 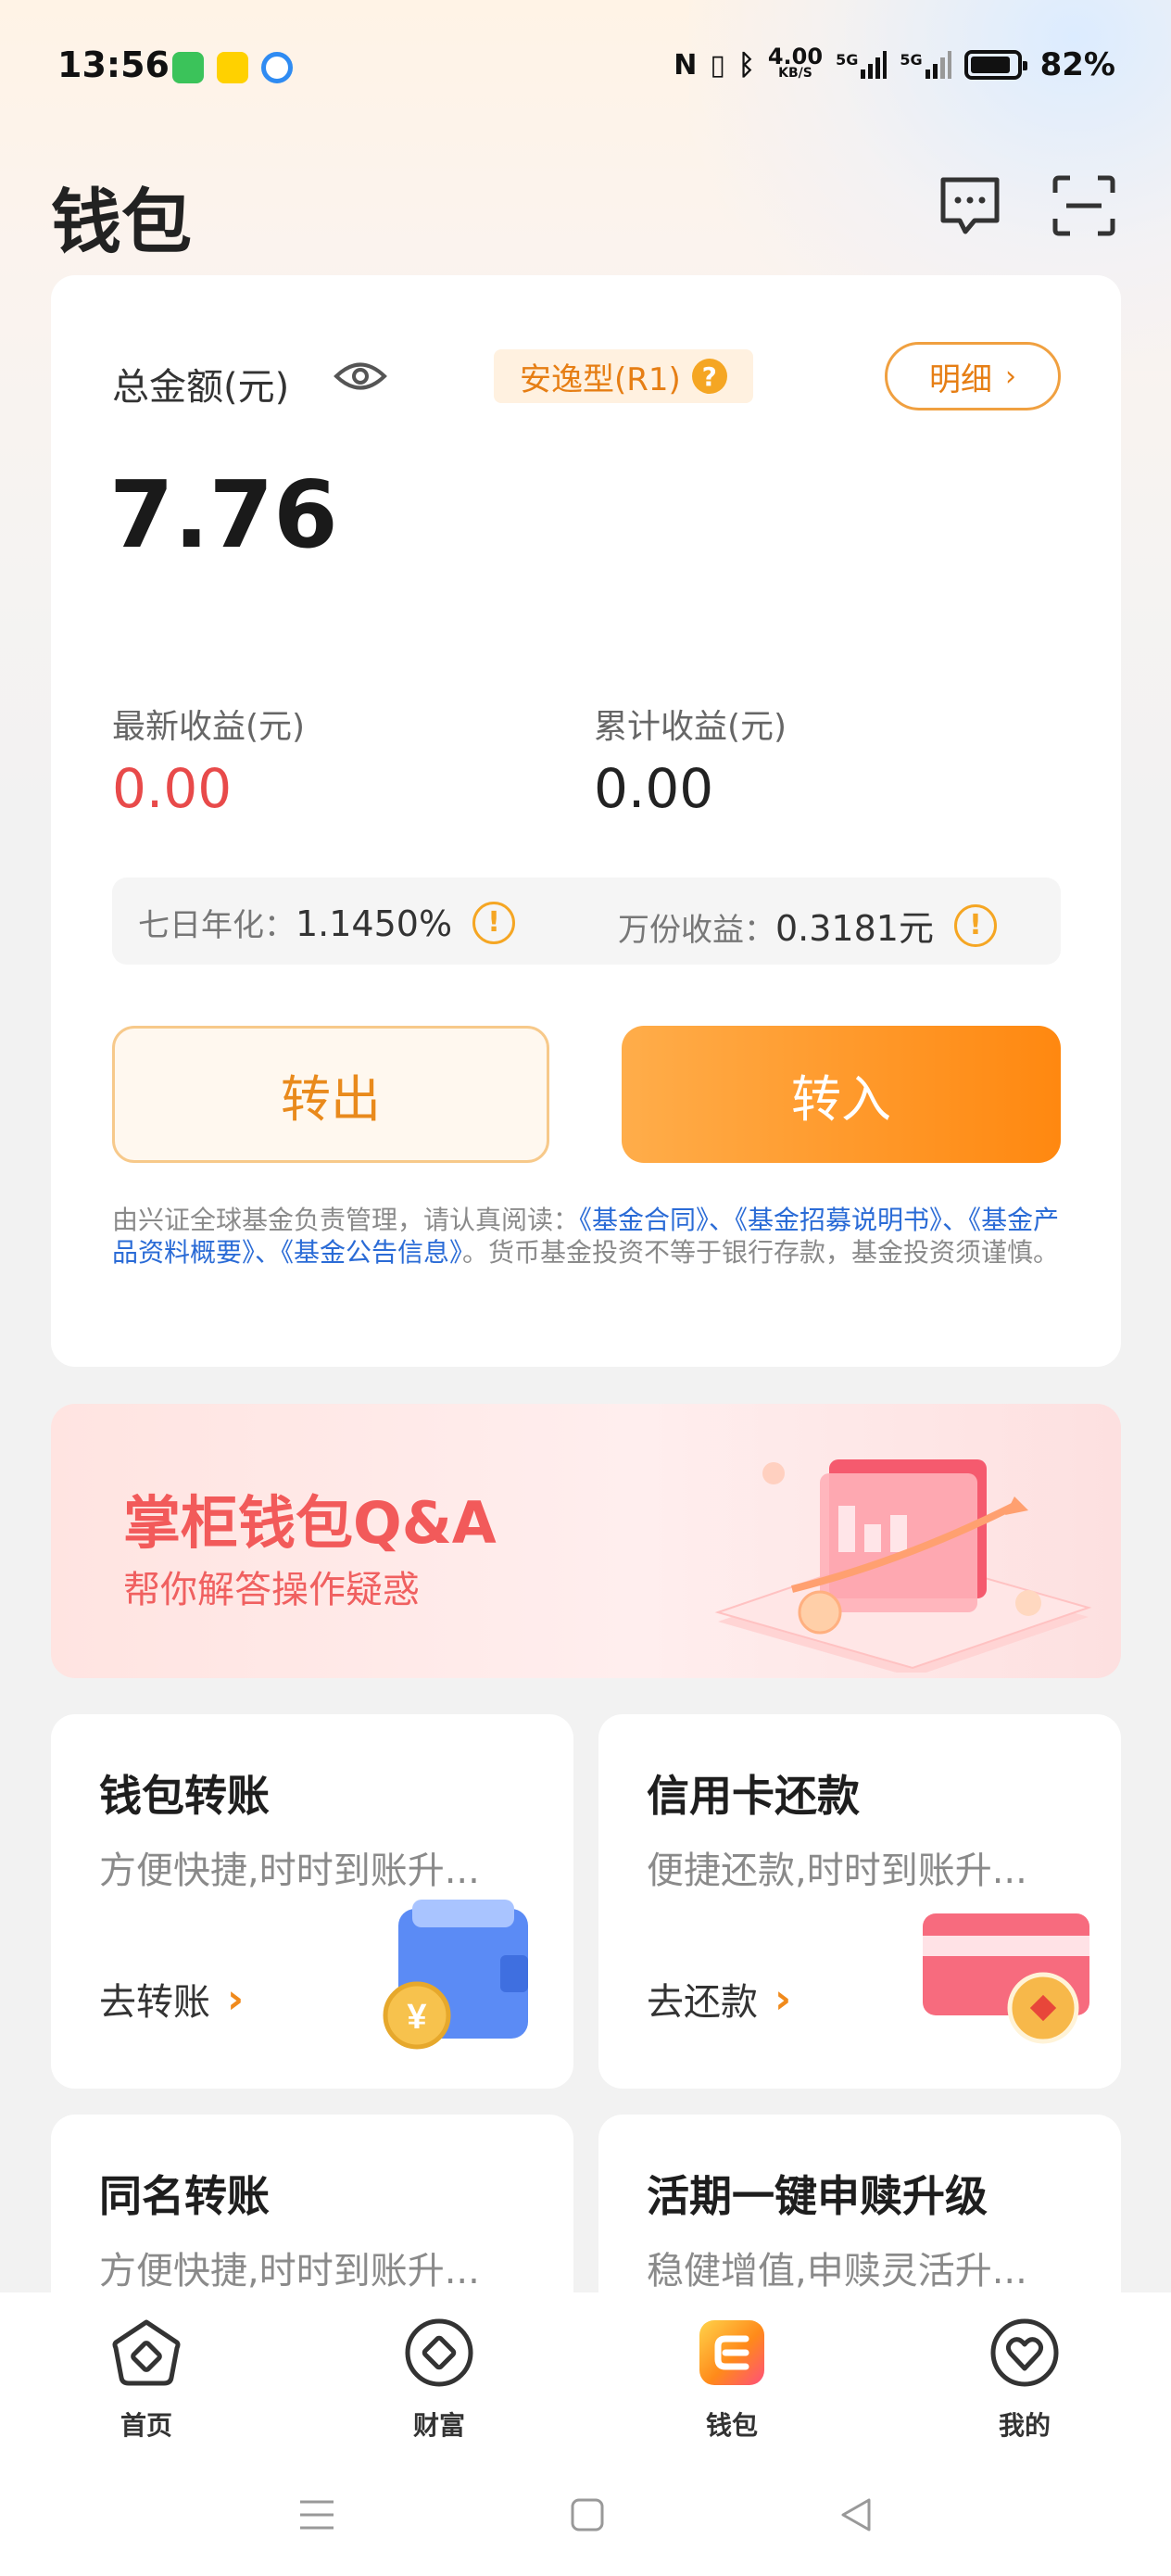 I want to click on home-button-icon, so click(x=588, y=2515).